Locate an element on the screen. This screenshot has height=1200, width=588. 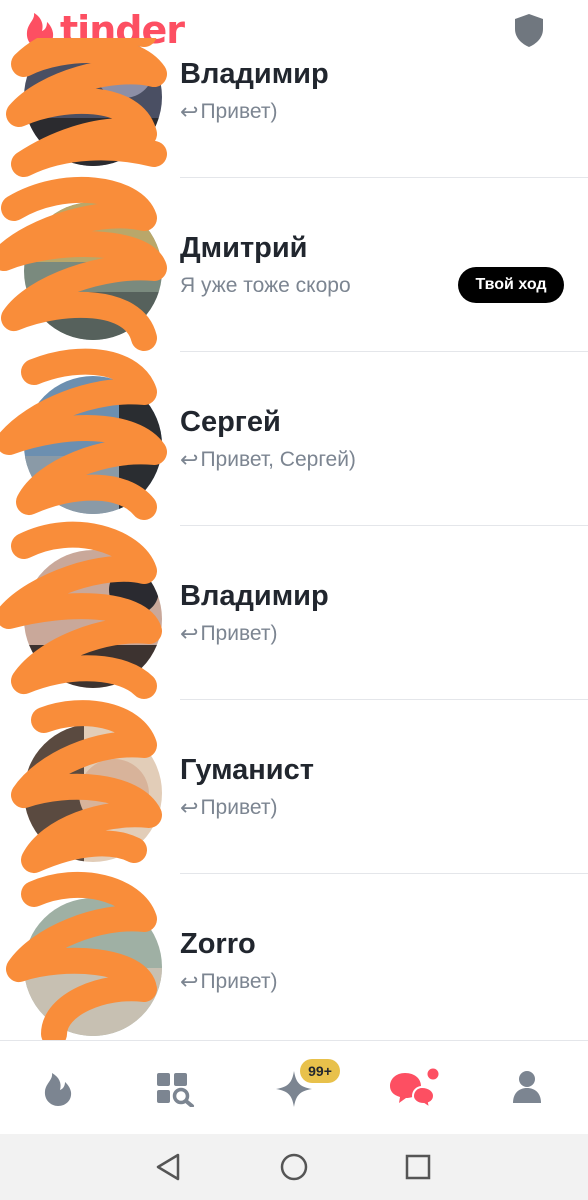
conversation-row: Гуманист ↩ Привет) is located at coordinates (294, 787).